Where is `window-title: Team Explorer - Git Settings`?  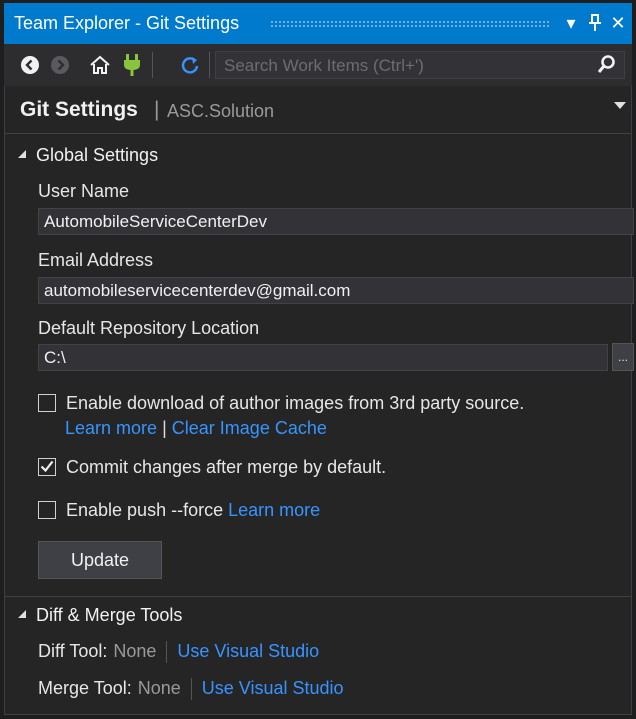
window-title: Team Explorer - Git Settings is located at coordinates (127, 23).